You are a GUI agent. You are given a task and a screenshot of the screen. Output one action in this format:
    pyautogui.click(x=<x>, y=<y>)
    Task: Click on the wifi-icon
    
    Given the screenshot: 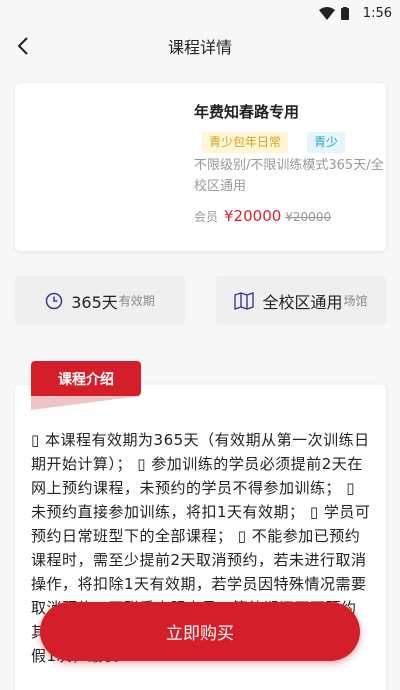 What is the action you would take?
    pyautogui.click(x=326, y=13)
    